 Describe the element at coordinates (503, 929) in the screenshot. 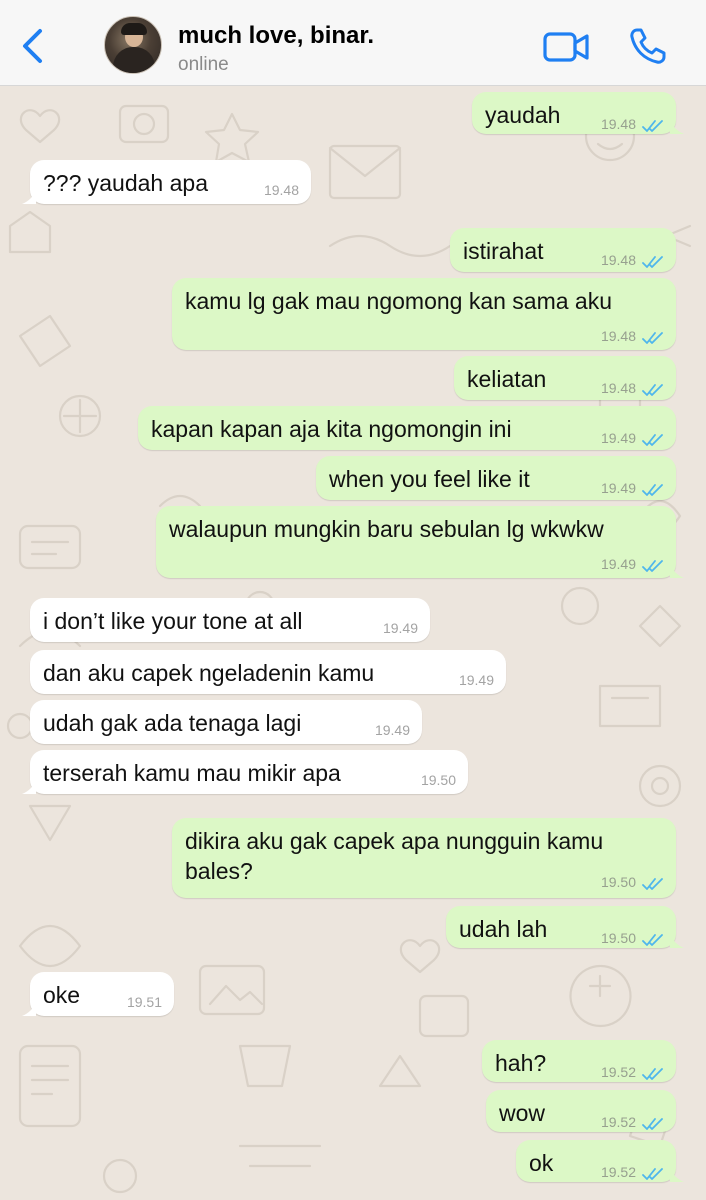

I see `message-text: udah lah` at that location.